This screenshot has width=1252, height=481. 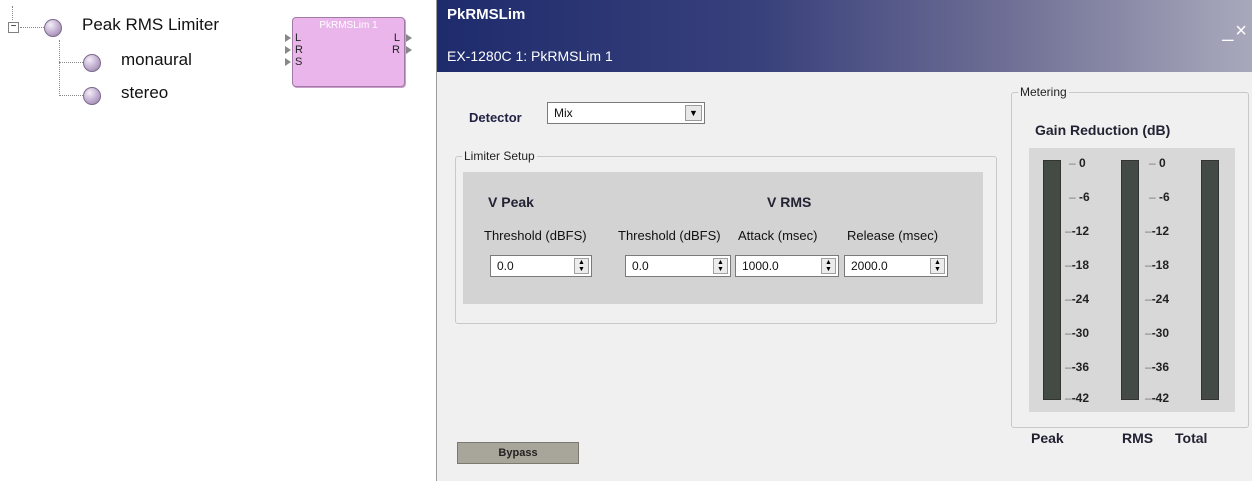 I want to click on attack-stepper: 1000.0 ▲ ▼, so click(x=787, y=266).